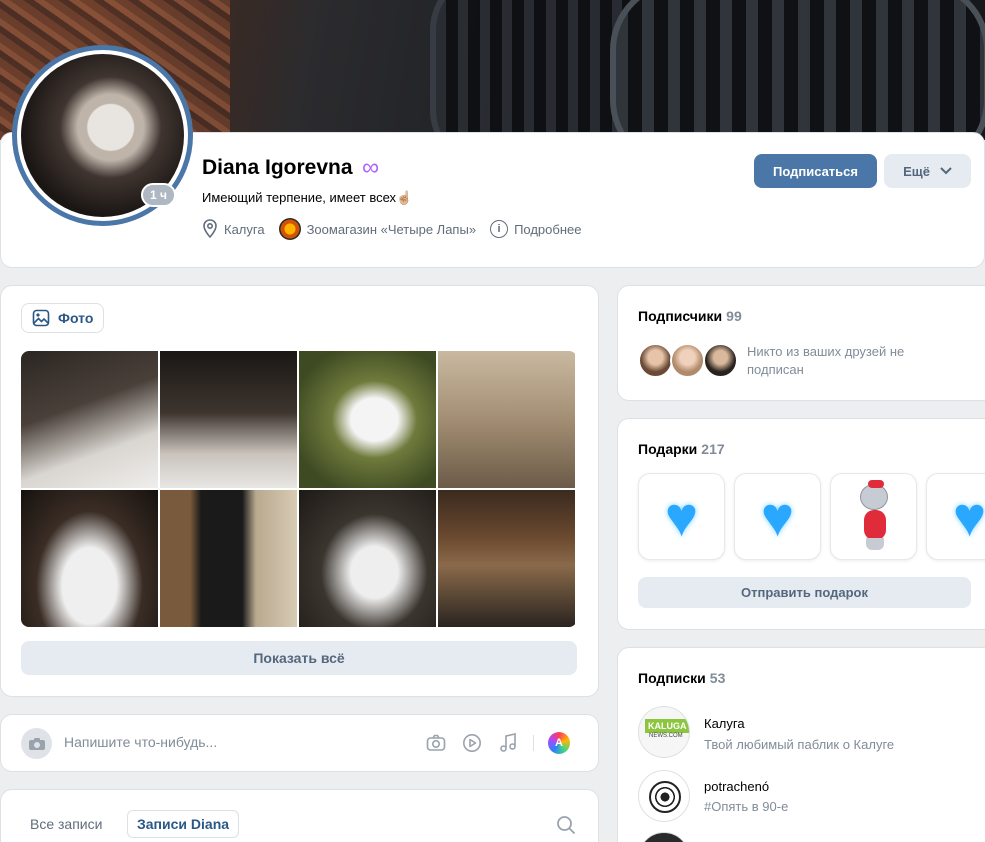 This screenshot has width=985, height=842. Describe the element at coordinates (713, 449) in the screenshot. I see `gifts-count: 217` at that location.